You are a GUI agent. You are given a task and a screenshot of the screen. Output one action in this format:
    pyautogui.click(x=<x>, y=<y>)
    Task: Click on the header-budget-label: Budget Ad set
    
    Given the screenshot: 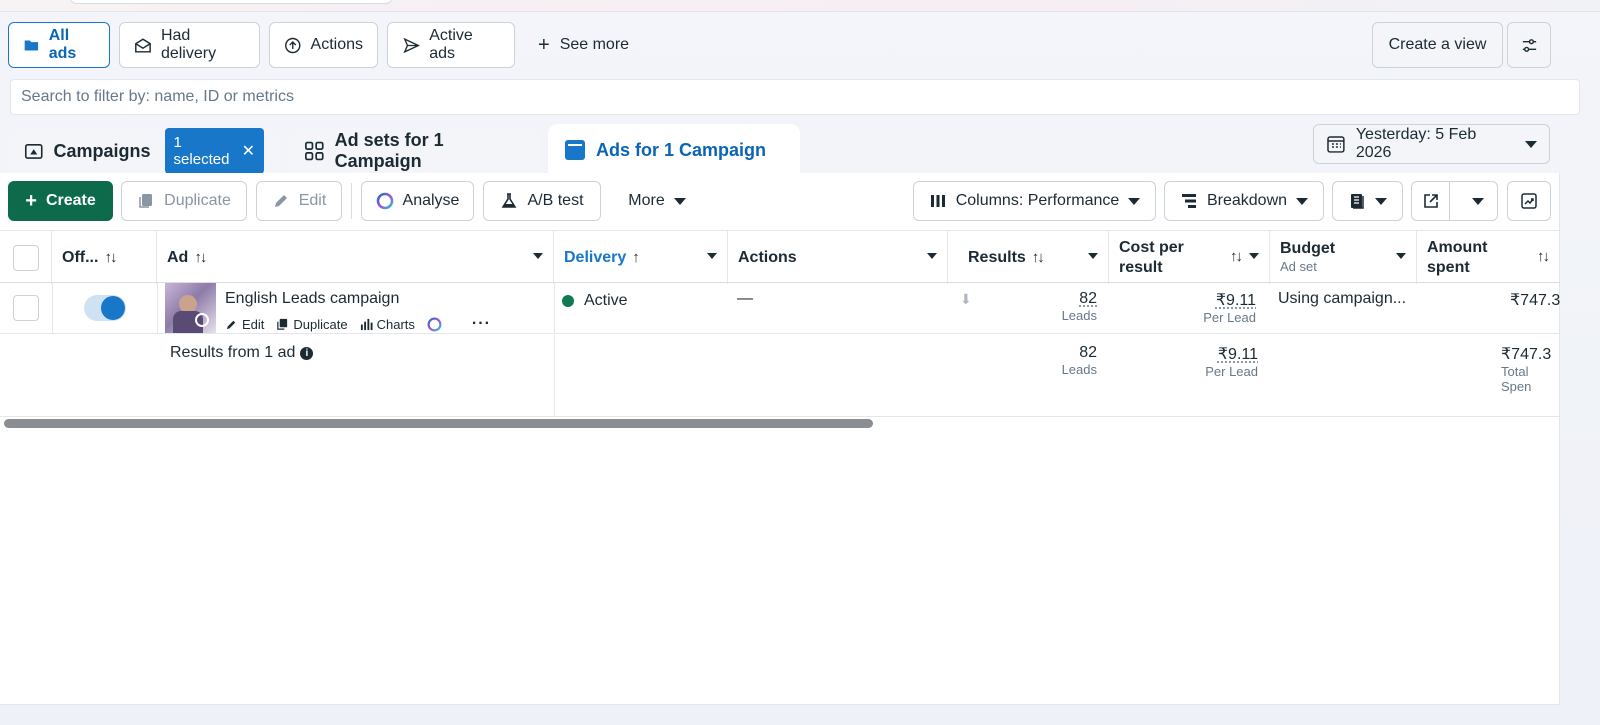 What is the action you would take?
    pyautogui.click(x=1307, y=258)
    